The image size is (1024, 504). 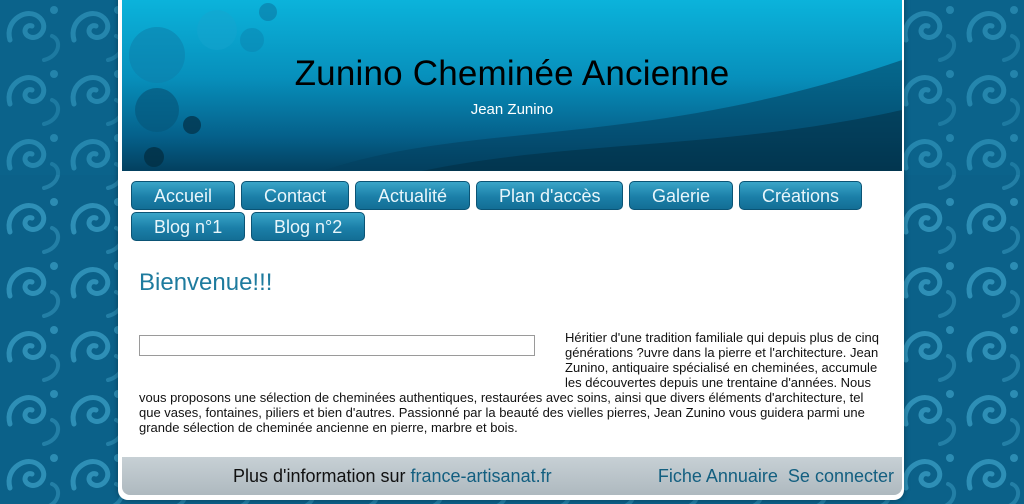 What do you see at coordinates (549, 195) in the screenshot?
I see `nav-plan-acces: Plan d'accès` at bounding box center [549, 195].